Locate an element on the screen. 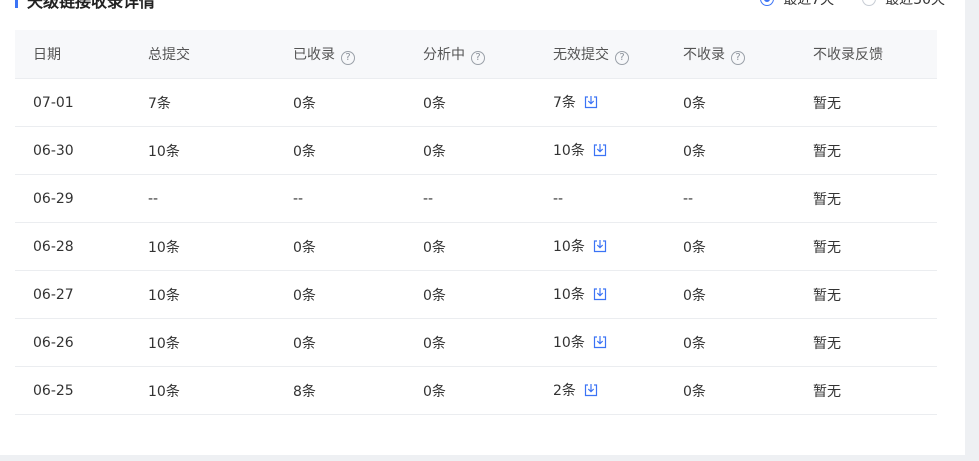 This screenshot has width=979, height=461. radio-30-days-icon is located at coordinates (869, 3).